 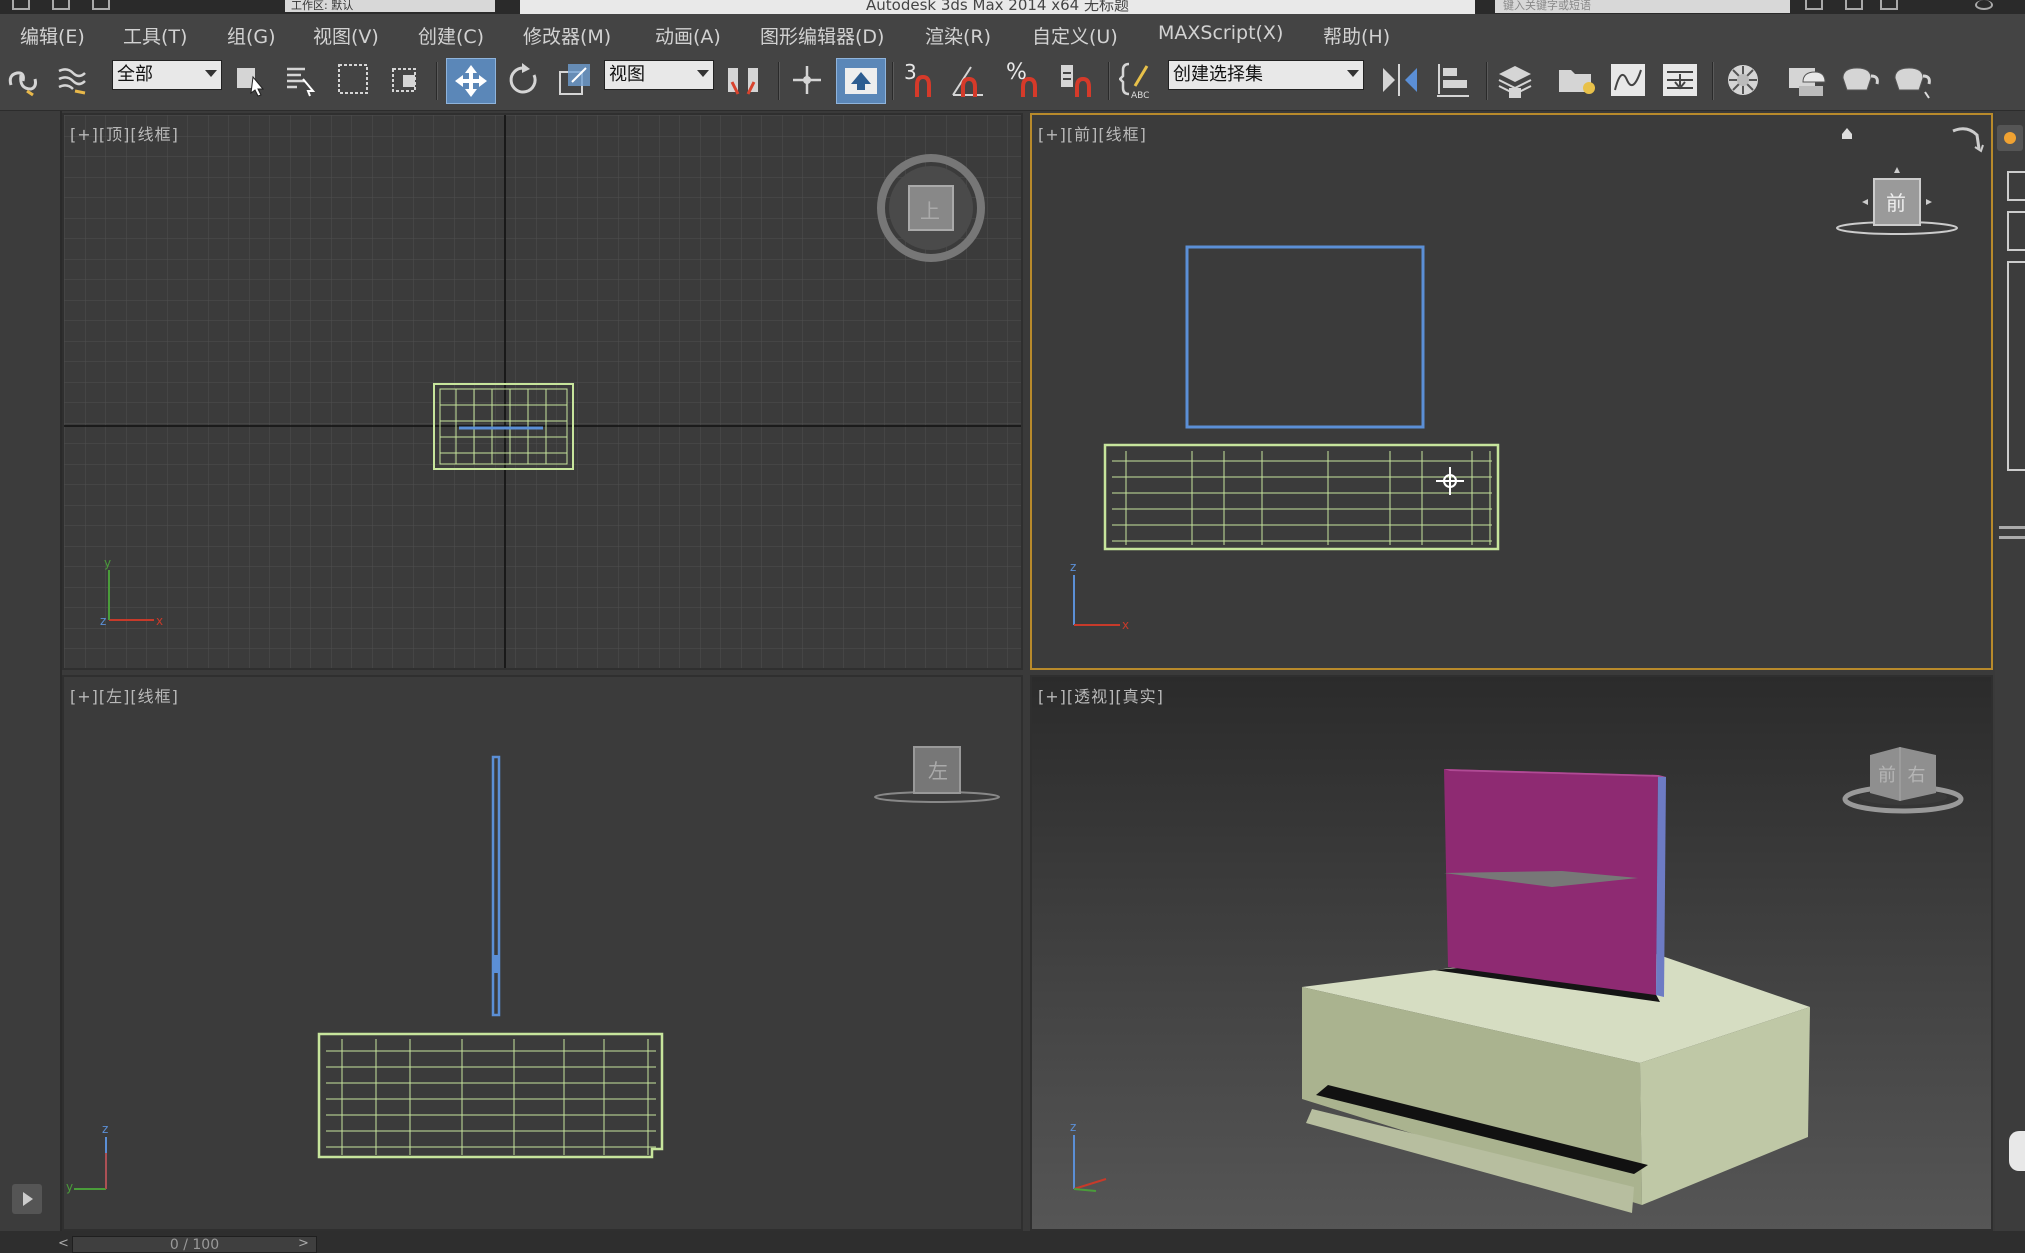 I want to click on select-object-icon, so click(x=250, y=80).